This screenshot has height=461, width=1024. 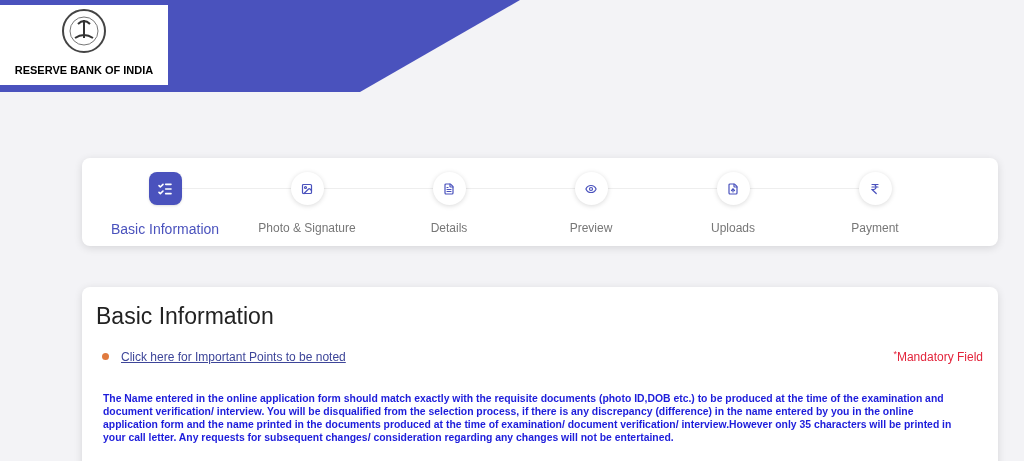 I want to click on image-icon, so click(x=307, y=188).